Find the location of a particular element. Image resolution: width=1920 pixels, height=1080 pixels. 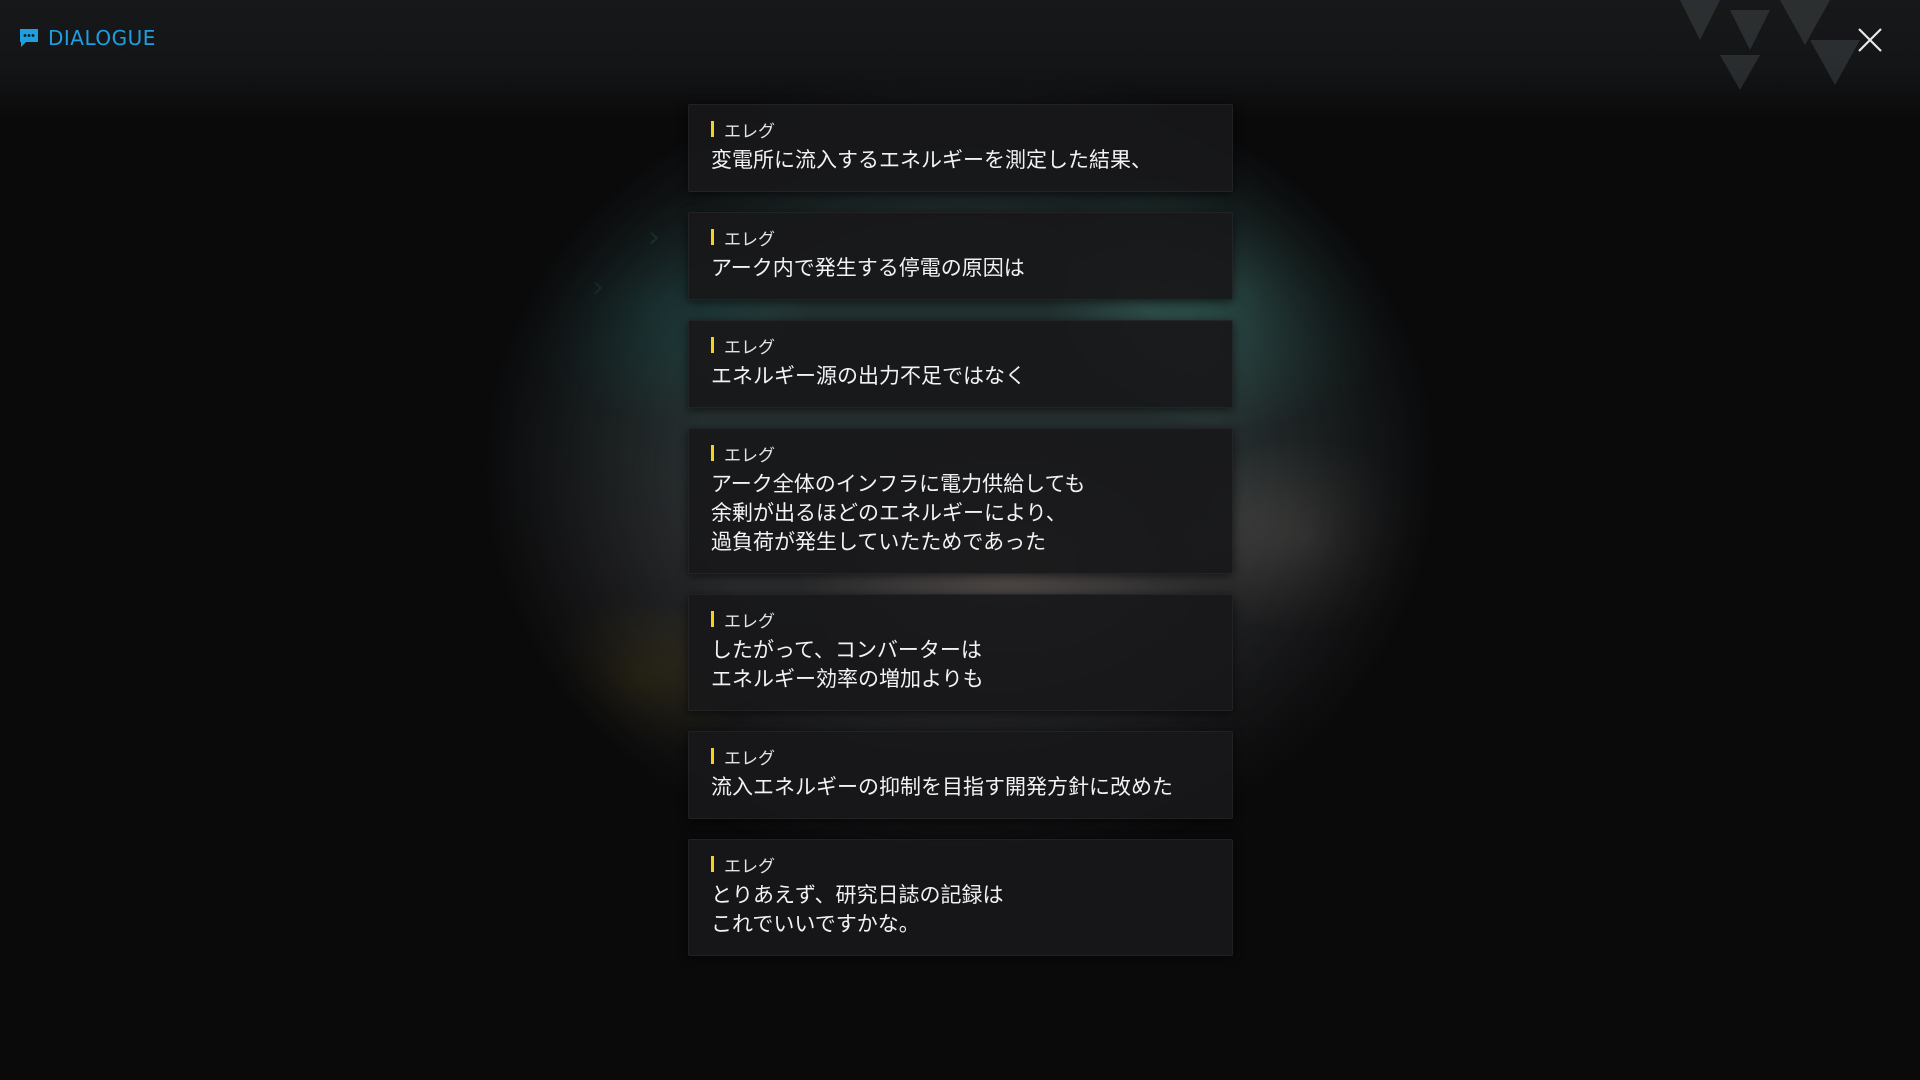

dialogue-entry: エレグ アーク内で発生する停電の原因は is located at coordinates (960, 256).